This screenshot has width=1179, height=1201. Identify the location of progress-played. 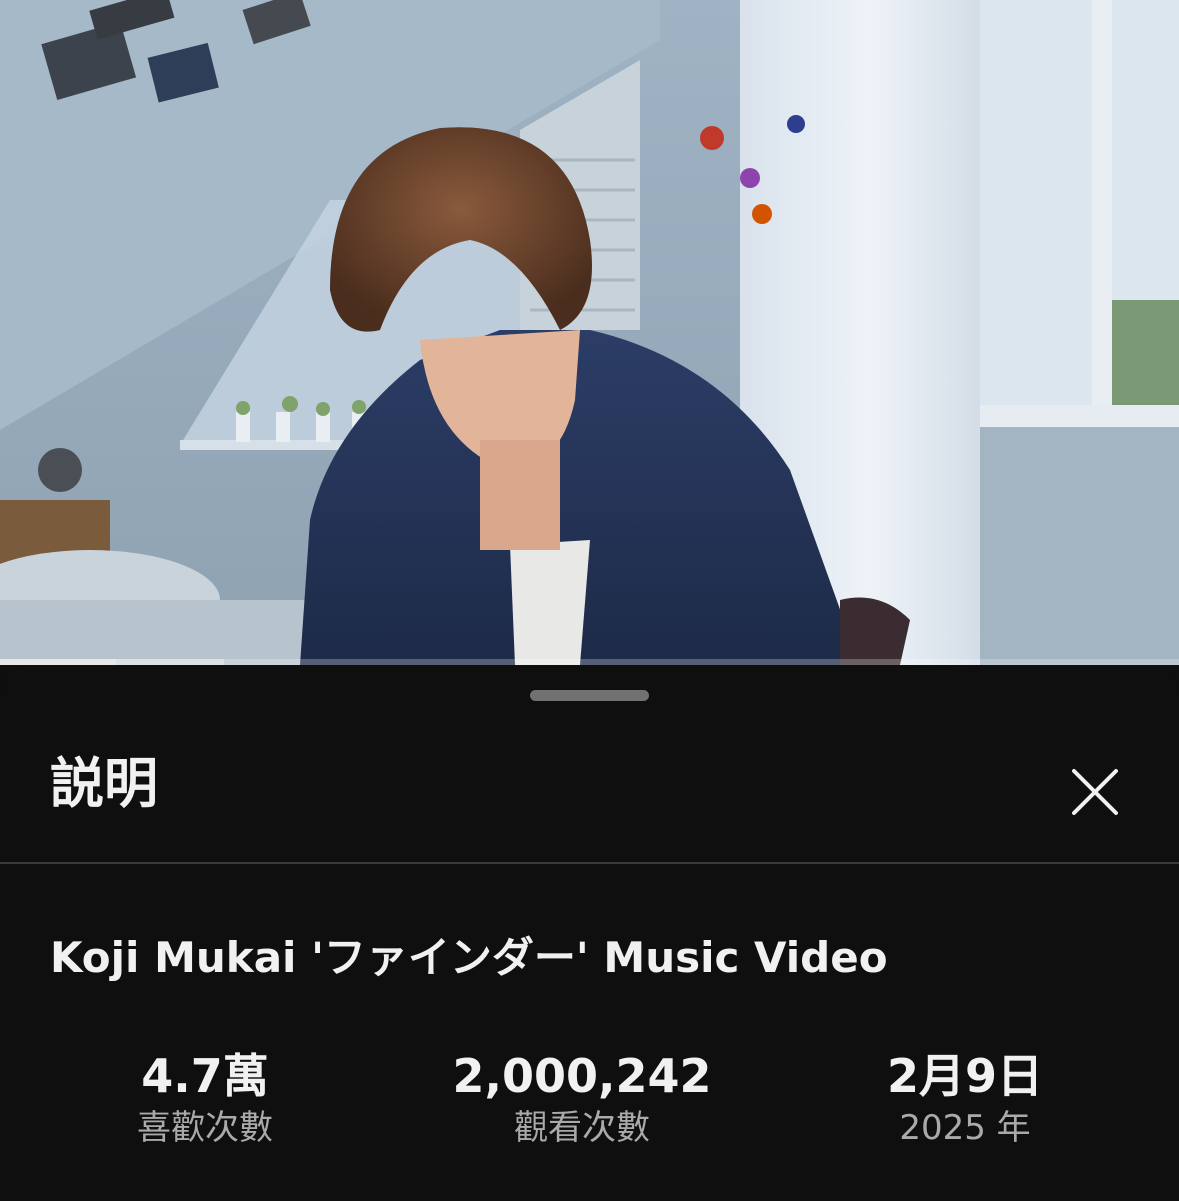
(58, 662).